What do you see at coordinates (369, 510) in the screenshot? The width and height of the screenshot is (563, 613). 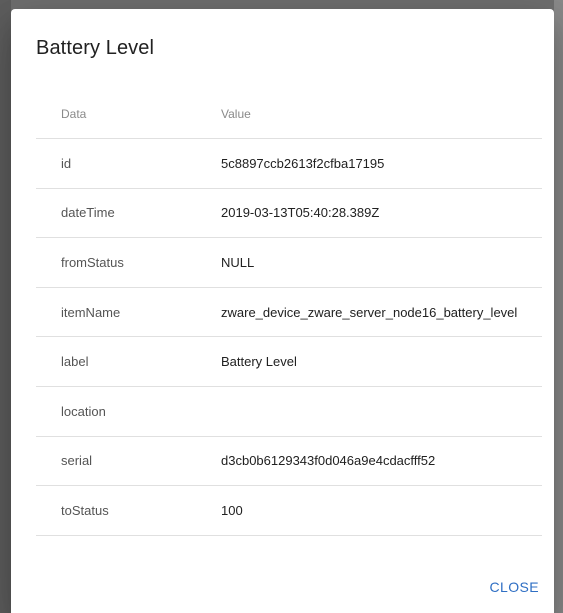 I see `row-value: 100` at bounding box center [369, 510].